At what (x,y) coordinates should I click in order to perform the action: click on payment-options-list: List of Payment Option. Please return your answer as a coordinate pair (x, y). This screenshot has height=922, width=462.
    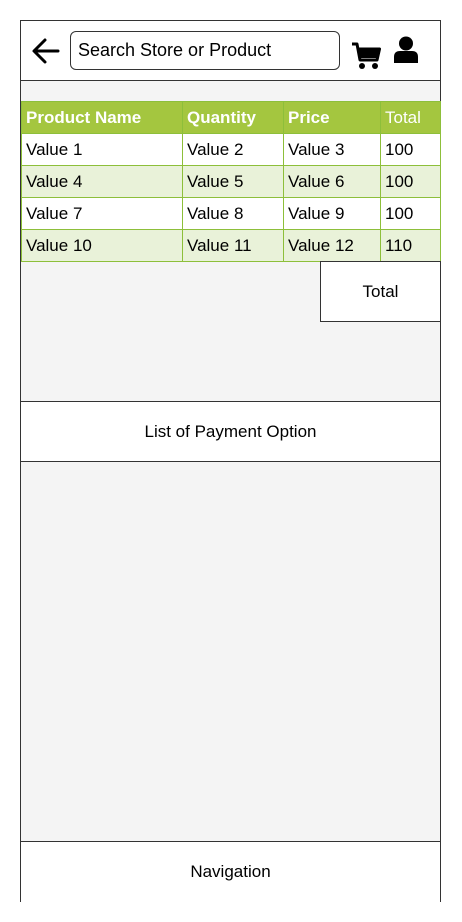
    Looking at the image, I should click on (230, 431).